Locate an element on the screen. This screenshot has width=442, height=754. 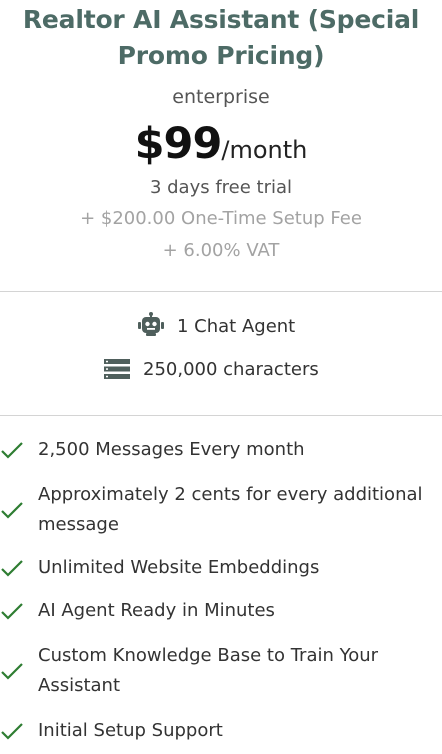
setup-fee-text: + $200.00 One-Time Setup Fee is located at coordinates (221, 218).